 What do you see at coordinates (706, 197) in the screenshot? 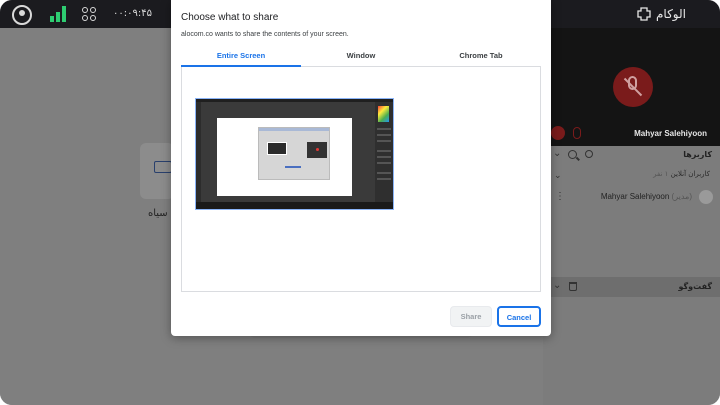
I see `avatar` at bounding box center [706, 197].